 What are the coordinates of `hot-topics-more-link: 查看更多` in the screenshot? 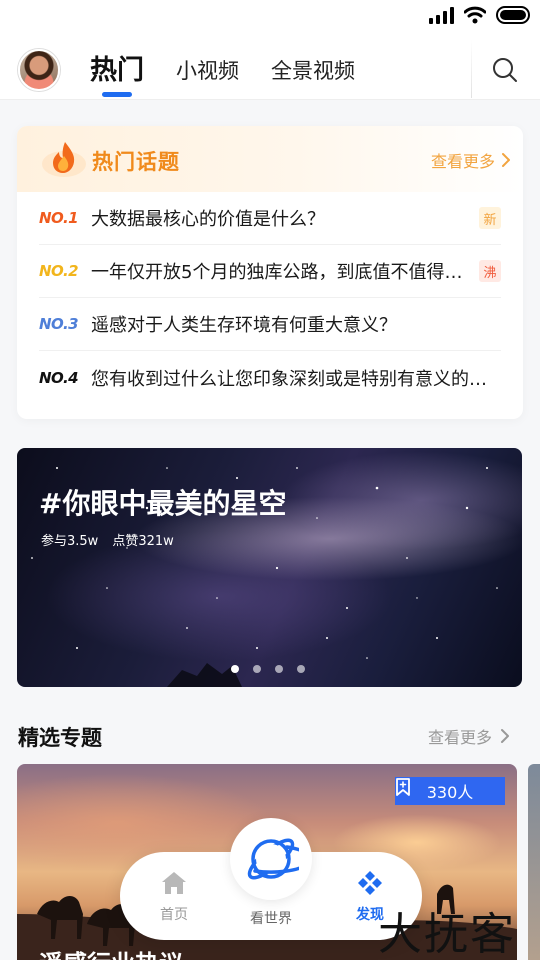 It's located at (471, 160).